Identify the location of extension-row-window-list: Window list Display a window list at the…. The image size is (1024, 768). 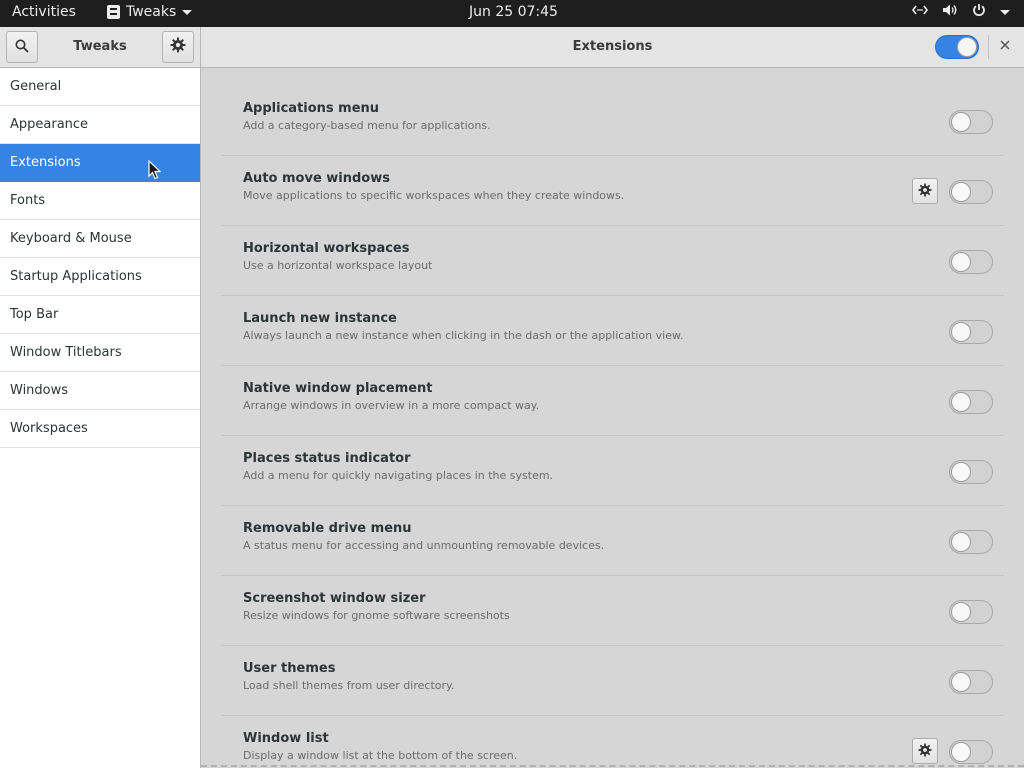
(612, 742).